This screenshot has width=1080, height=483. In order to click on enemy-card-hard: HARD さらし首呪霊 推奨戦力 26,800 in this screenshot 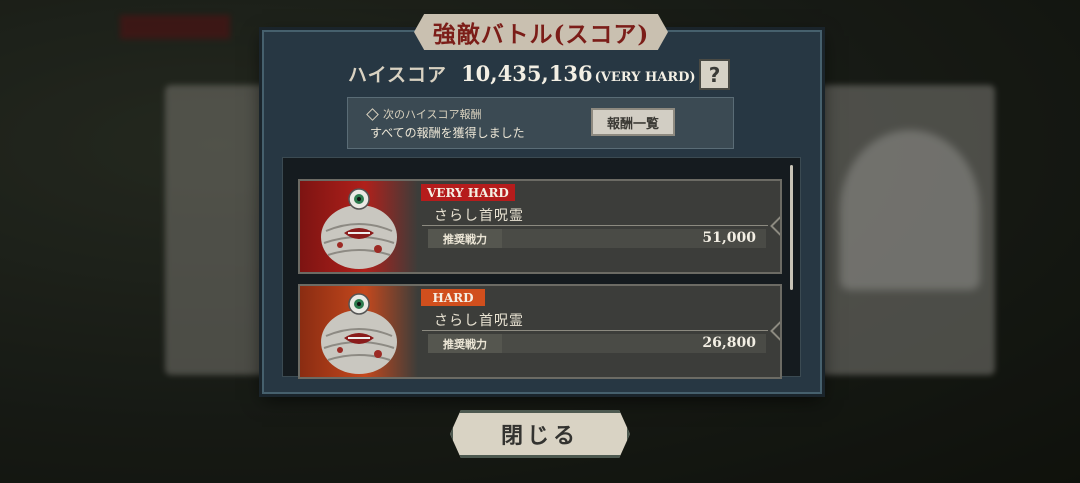, I will do `click(540, 331)`.